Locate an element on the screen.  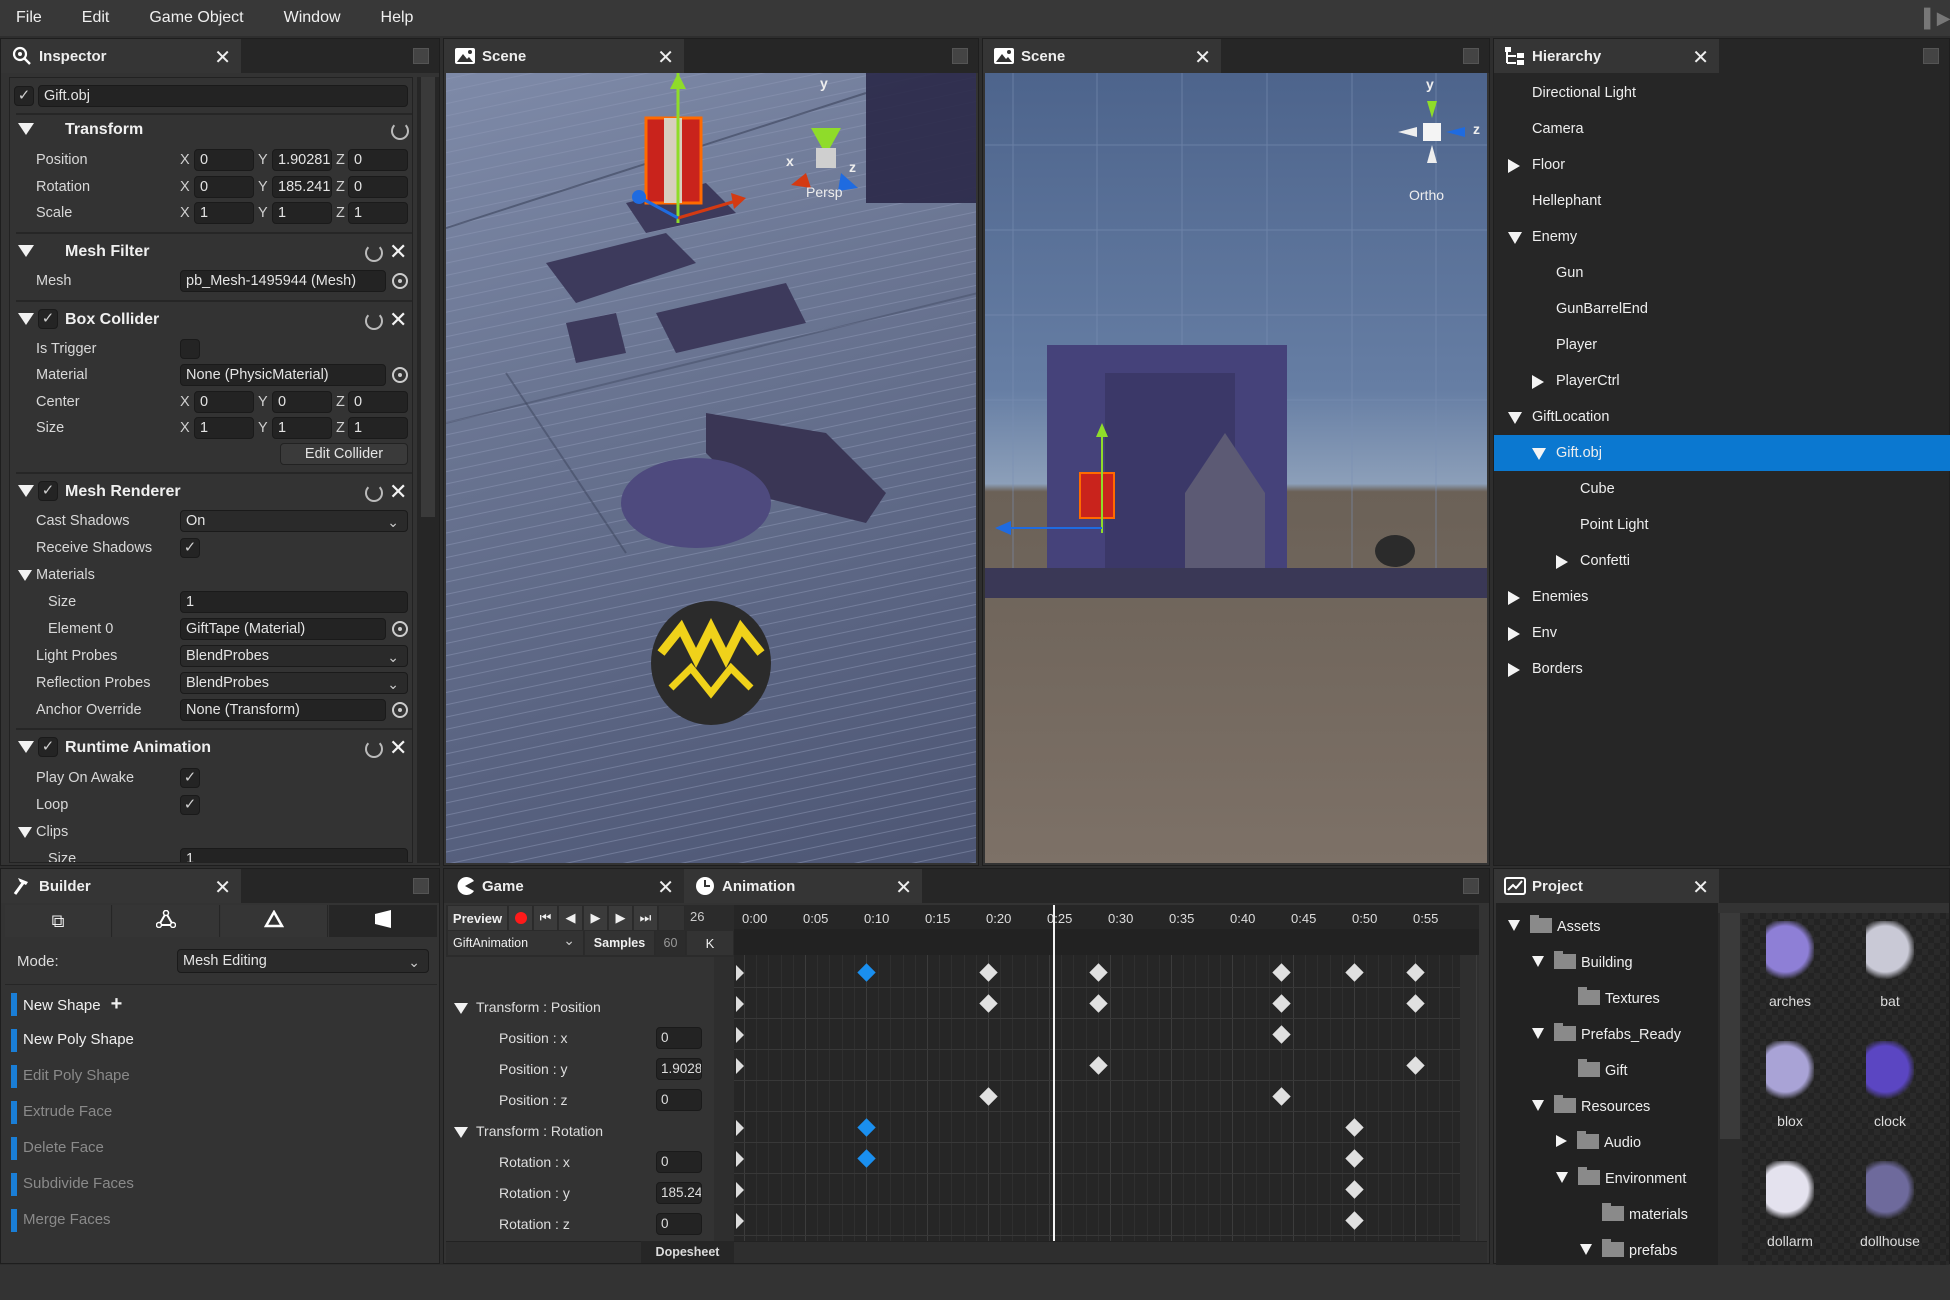
object-name-field: Gift.obj is located at coordinates (223, 96).